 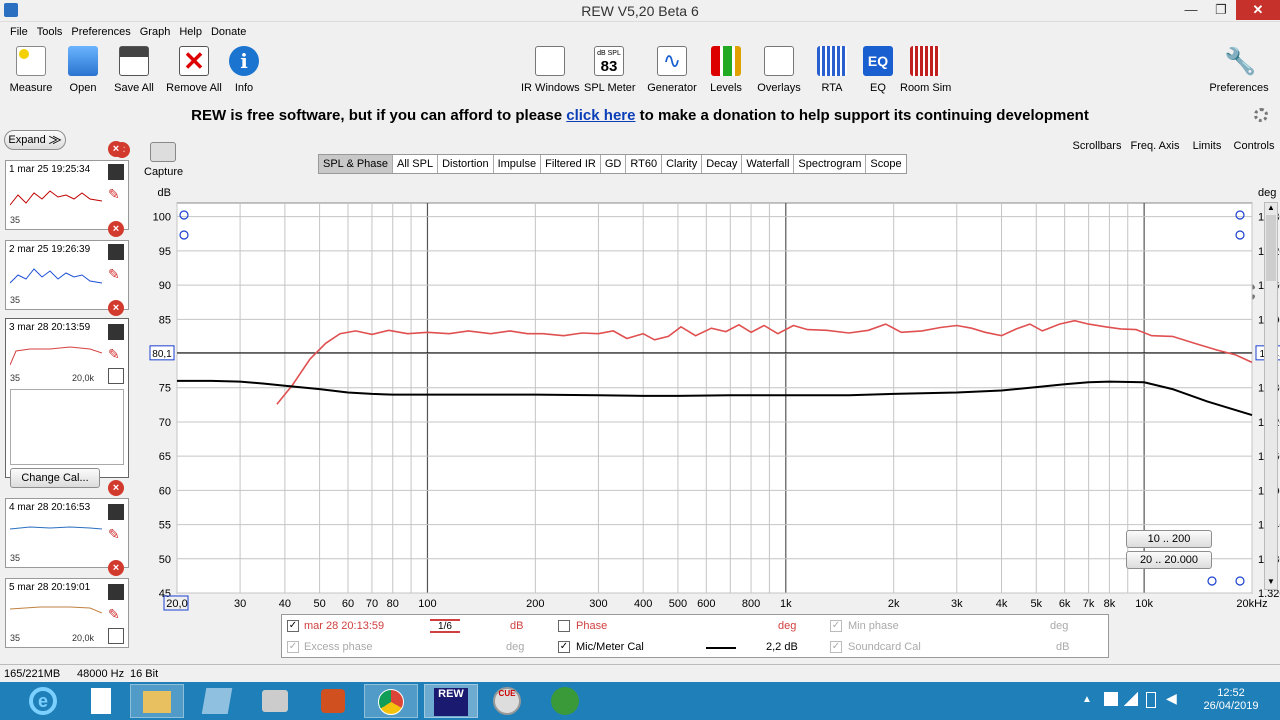 I want to click on soundcard-cal-checkbox: ✓, so click(x=836, y=647).